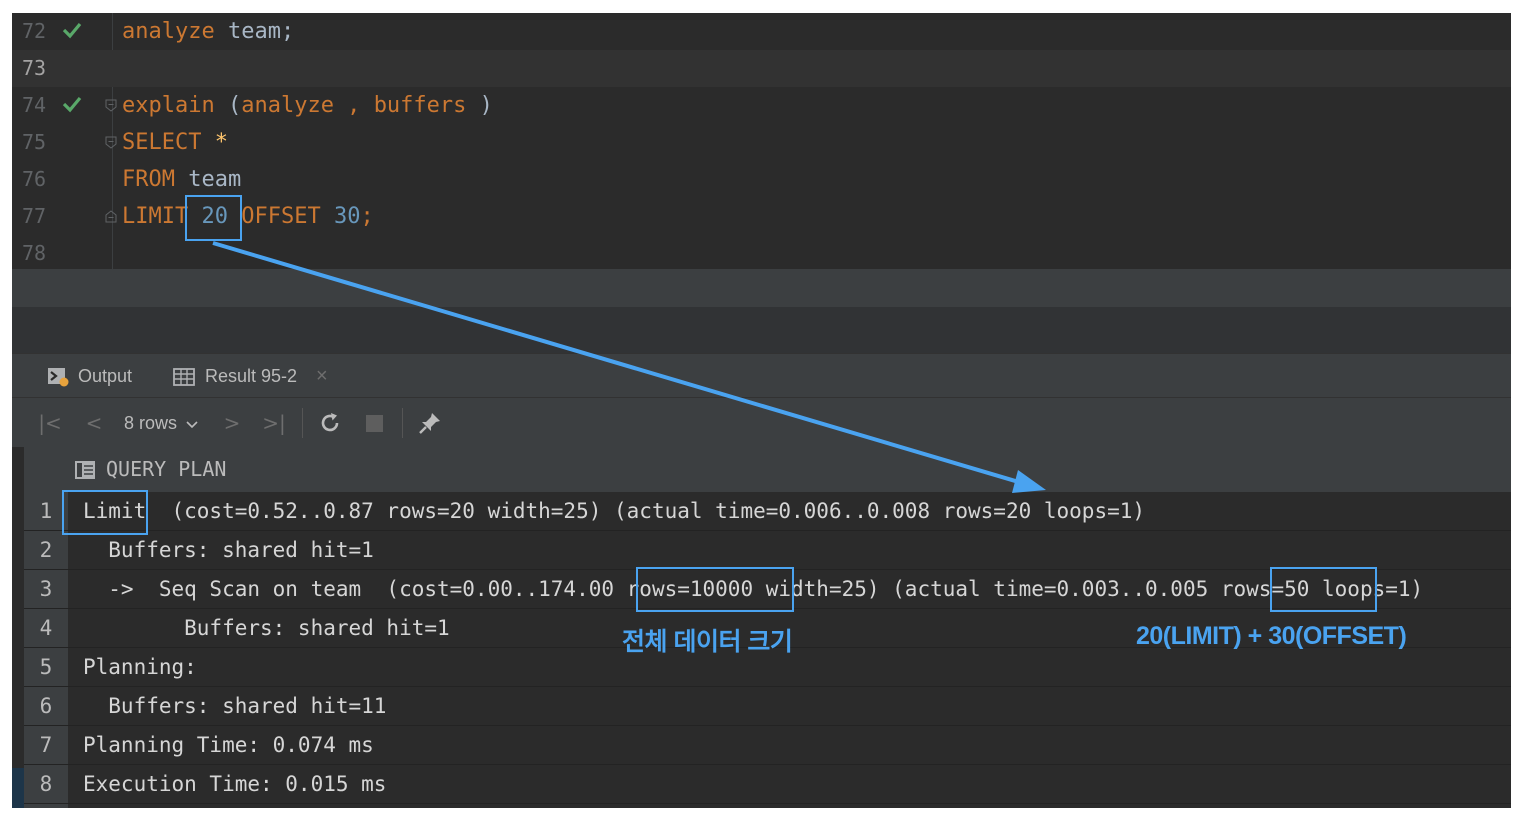 The height and width of the screenshot is (822, 1524). What do you see at coordinates (767, 550) in the screenshot?
I see `table-row: 2 Buffers: shared hit=1` at bounding box center [767, 550].